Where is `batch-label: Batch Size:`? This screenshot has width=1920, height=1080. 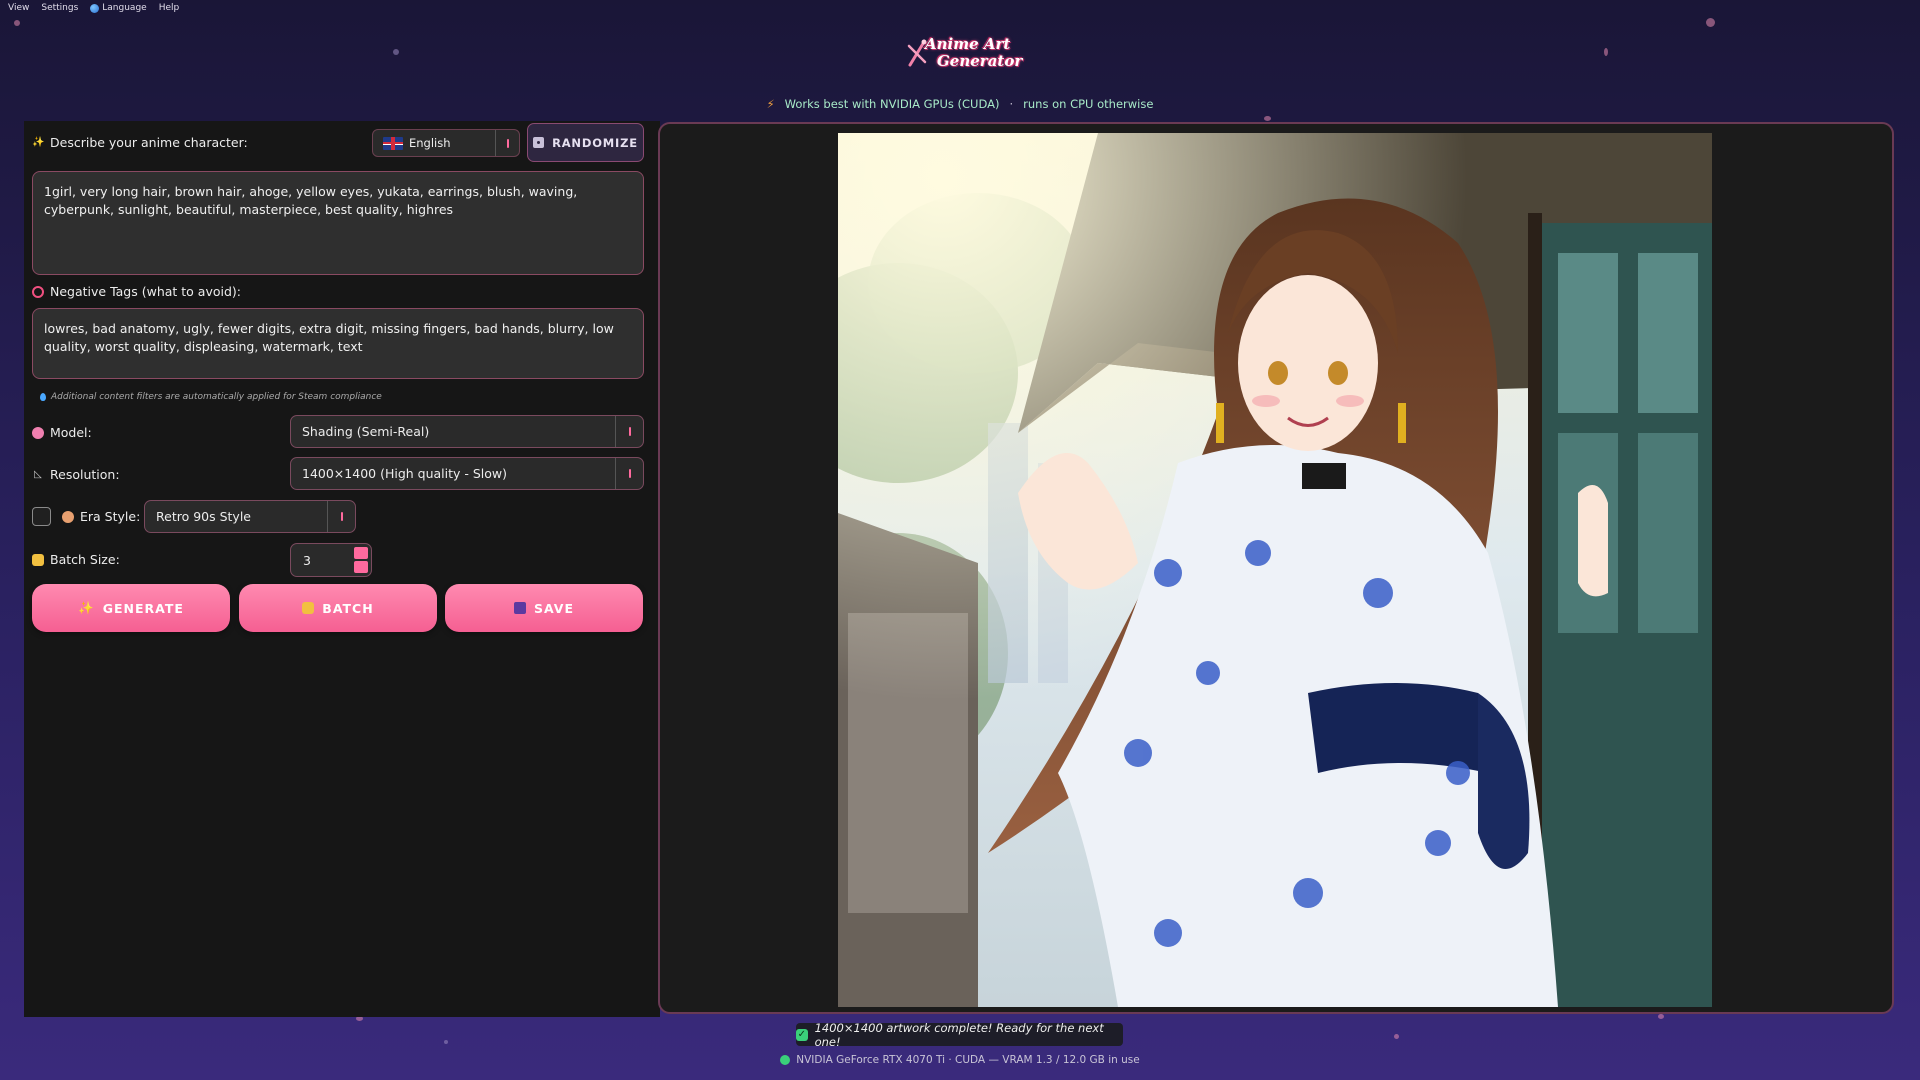 batch-label: Batch Size: is located at coordinates (76, 559).